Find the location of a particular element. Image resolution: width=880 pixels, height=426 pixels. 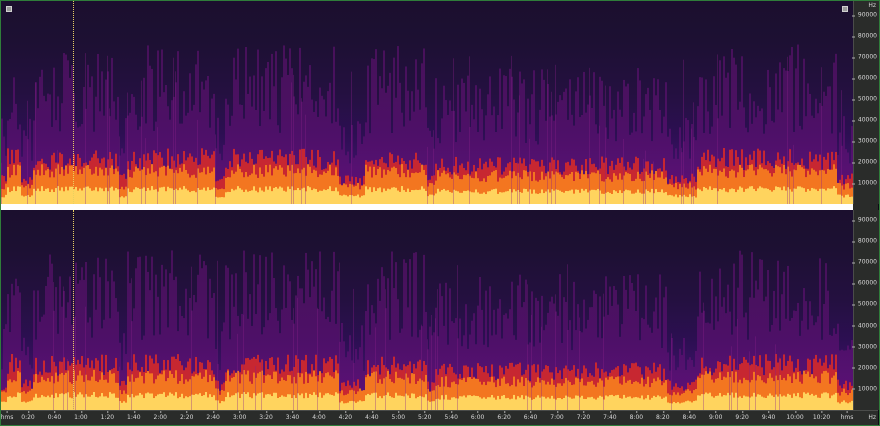

time-tick-label: 7:00 is located at coordinates (557, 416).